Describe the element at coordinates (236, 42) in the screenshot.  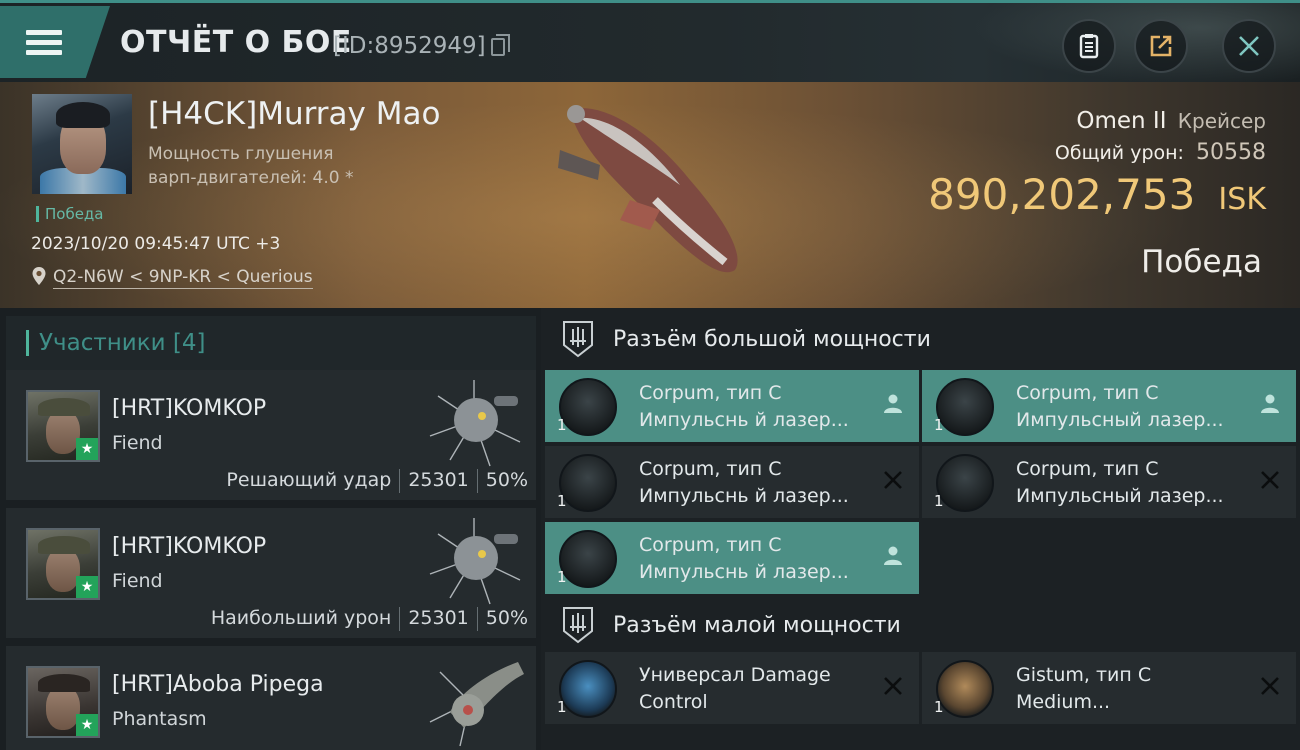
I see `page-title: ОТЧЁТ О БОЕ` at that location.